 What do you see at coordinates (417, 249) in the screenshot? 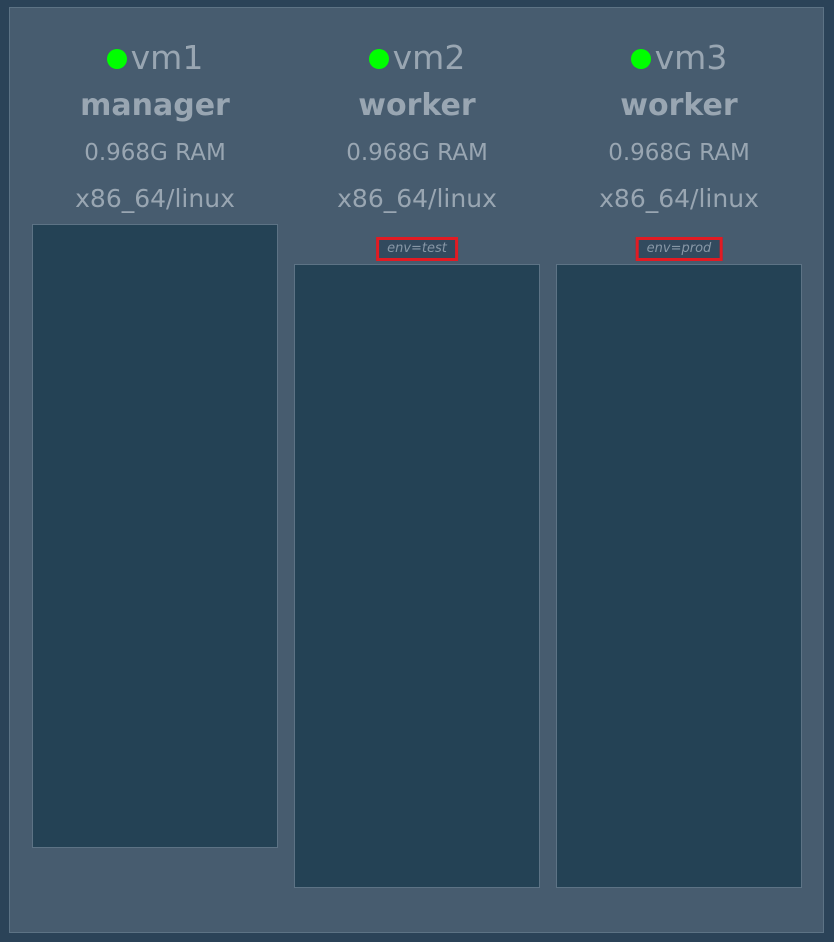
I see `node-label-badge: env=test` at bounding box center [417, 249].